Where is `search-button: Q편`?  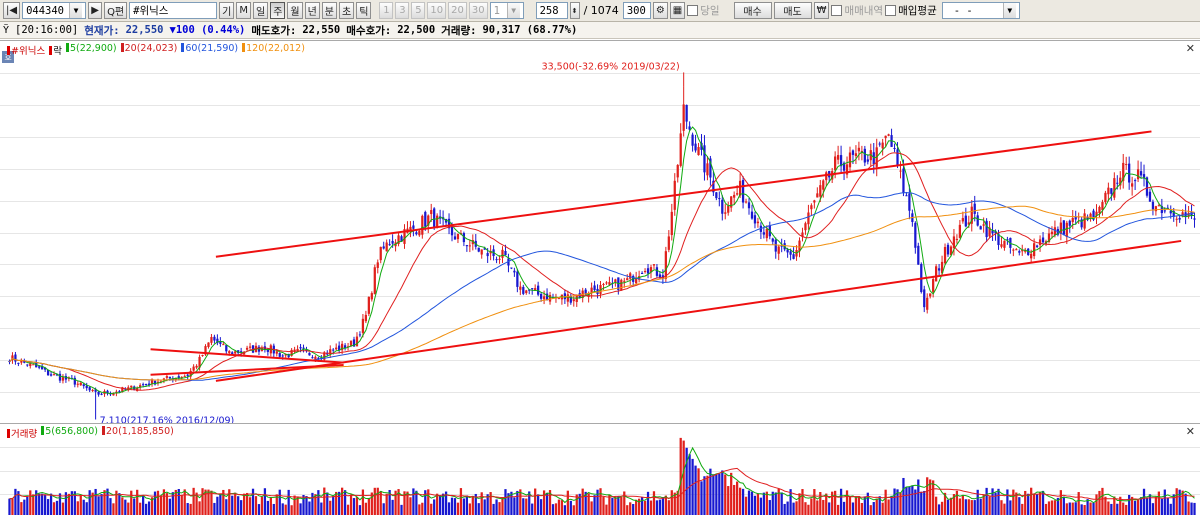
search-button: Q편 is located at coordinates (116, 10).